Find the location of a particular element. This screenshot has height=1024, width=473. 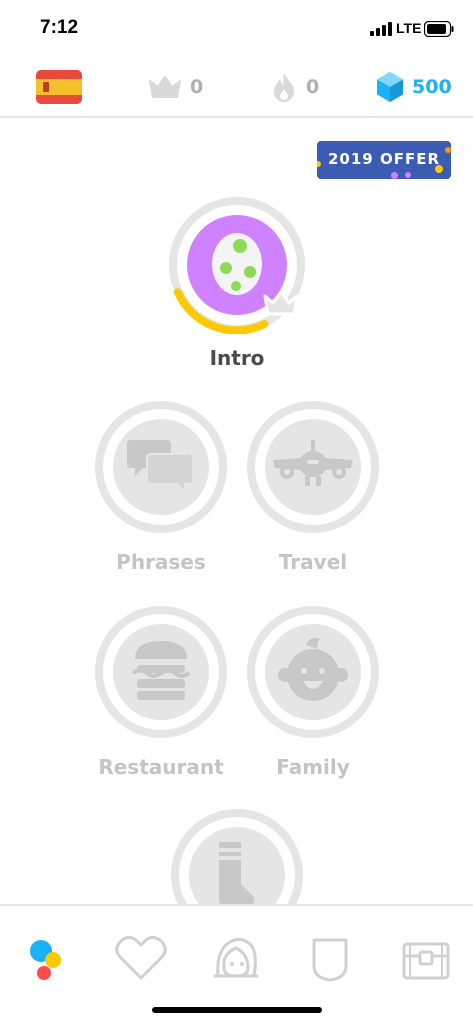

crowns-count: 0 is located at coordinates (197, 87).